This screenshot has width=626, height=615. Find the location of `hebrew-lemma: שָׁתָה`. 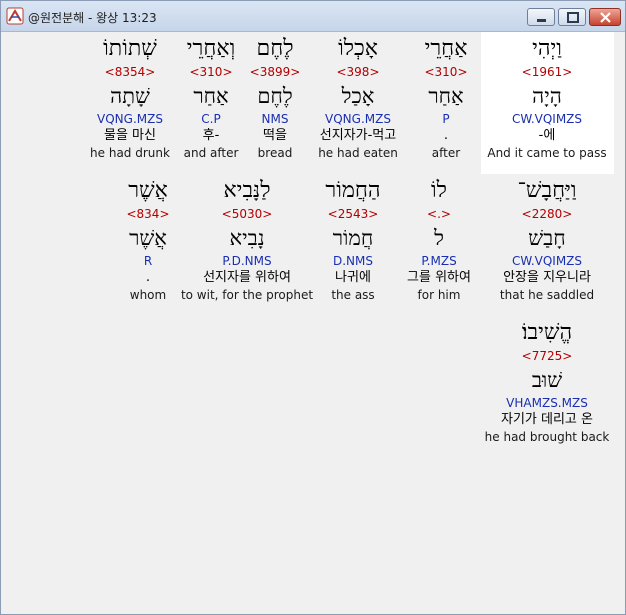

hebrew-lemma: שָׁתָה is located at coordinates (130, 96).